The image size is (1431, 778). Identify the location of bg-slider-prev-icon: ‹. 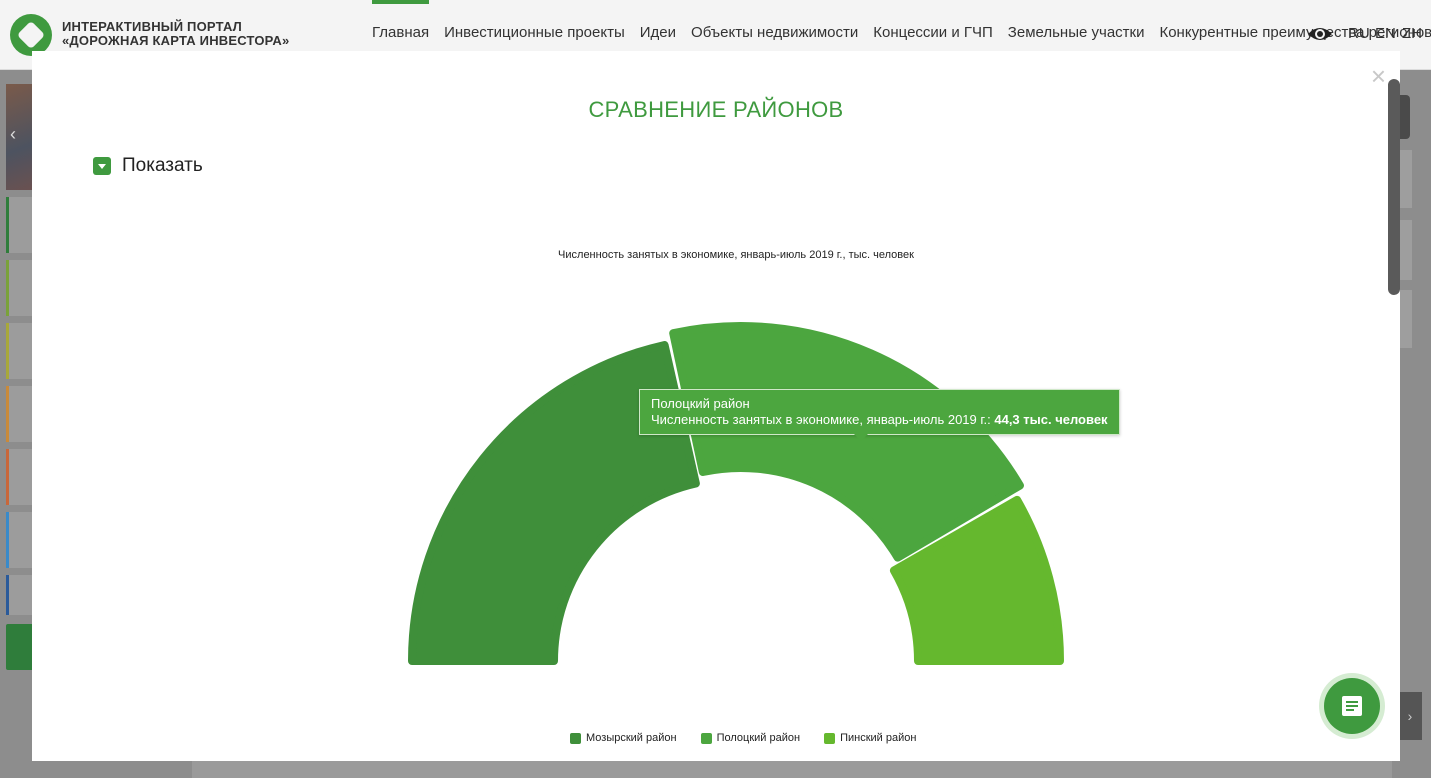
(13, 134).